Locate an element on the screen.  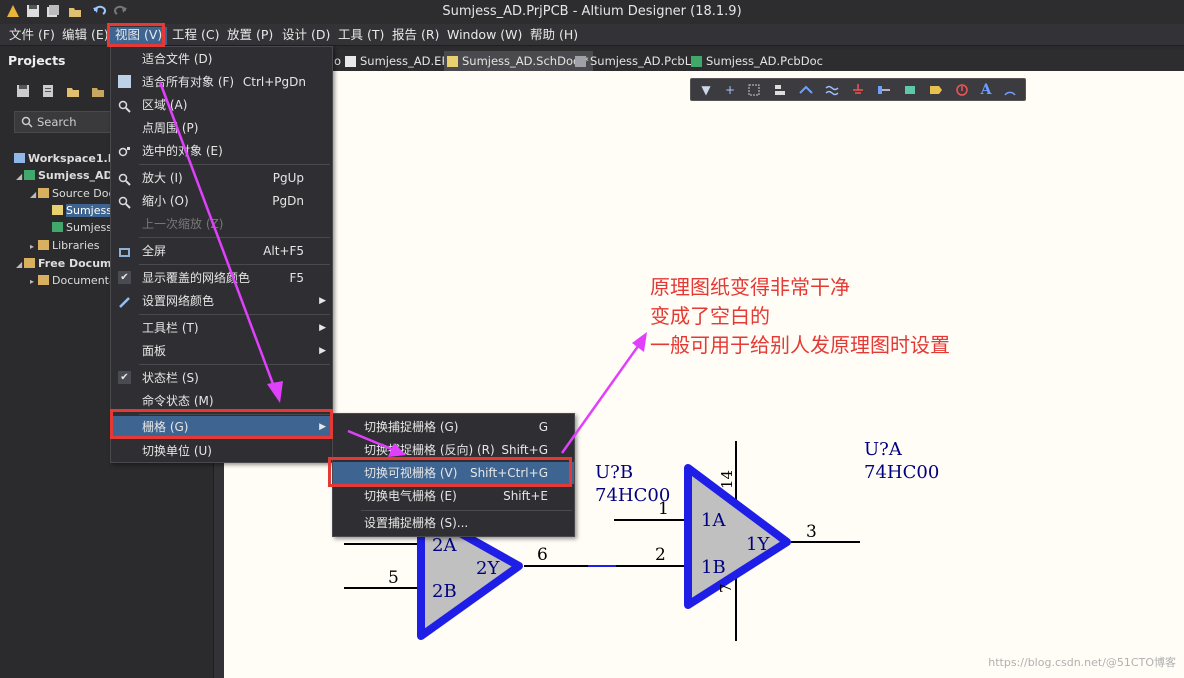
annotation-line: 一般可用于给别人发原理图时设置 is located at coordinates (800, 345).